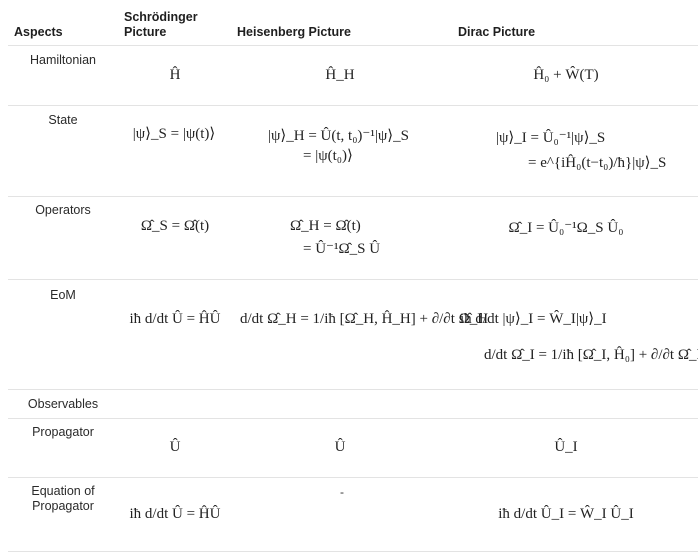 Image resolution: width=698 pixels, height=558 pixels. Describe the element at coordinates (328, 156) in the screenshot. I see `state-heisenberg-line2: = |ψ(t₀)⟩` at that location.